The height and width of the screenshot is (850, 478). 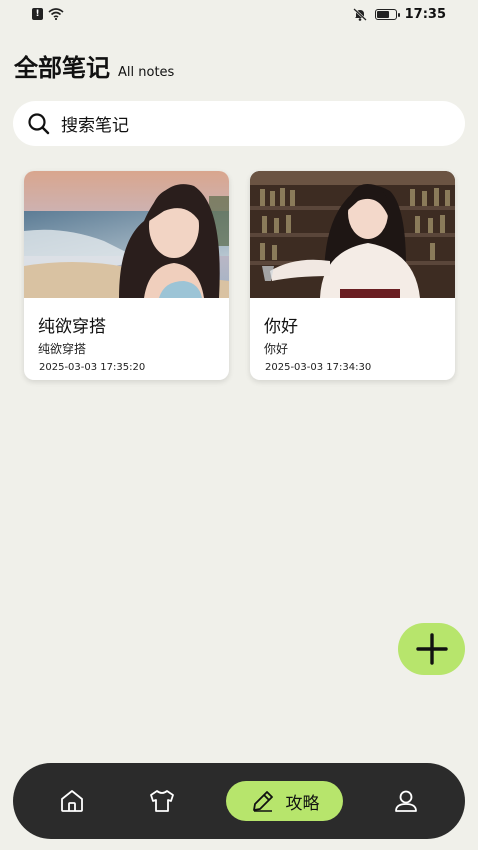 I want to click on sim-alert-icon: !, so click(x=37, y=14).